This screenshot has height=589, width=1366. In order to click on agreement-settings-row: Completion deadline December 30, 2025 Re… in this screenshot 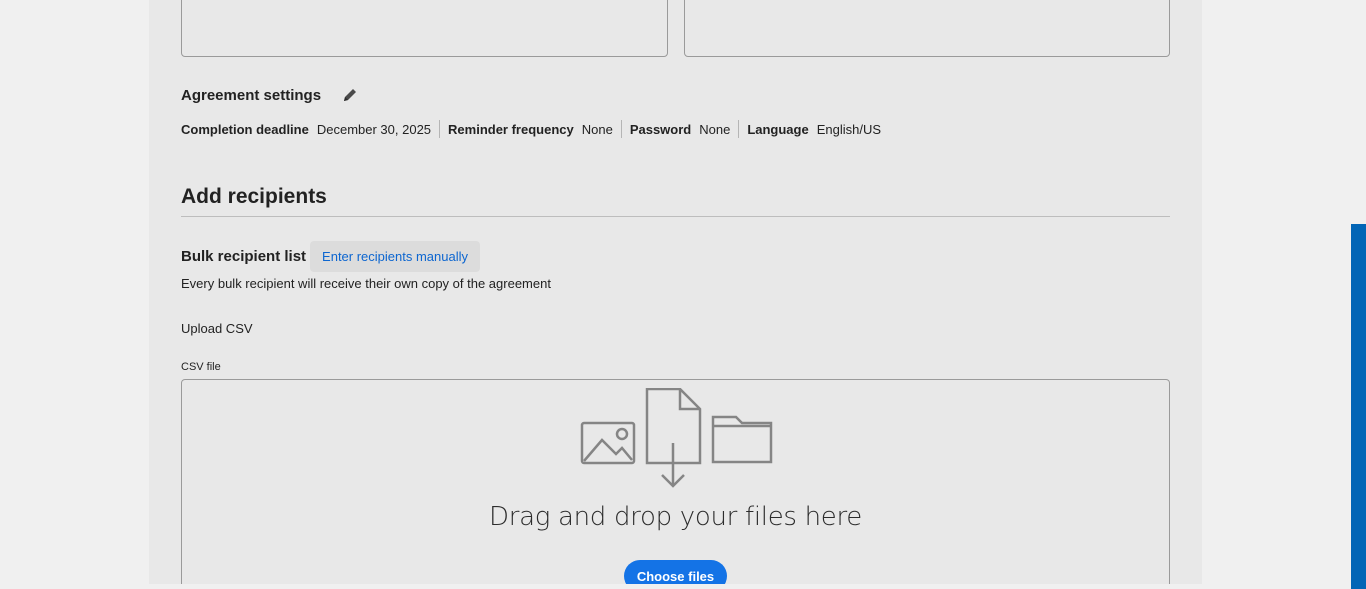, I will do `click(535, 129)`.